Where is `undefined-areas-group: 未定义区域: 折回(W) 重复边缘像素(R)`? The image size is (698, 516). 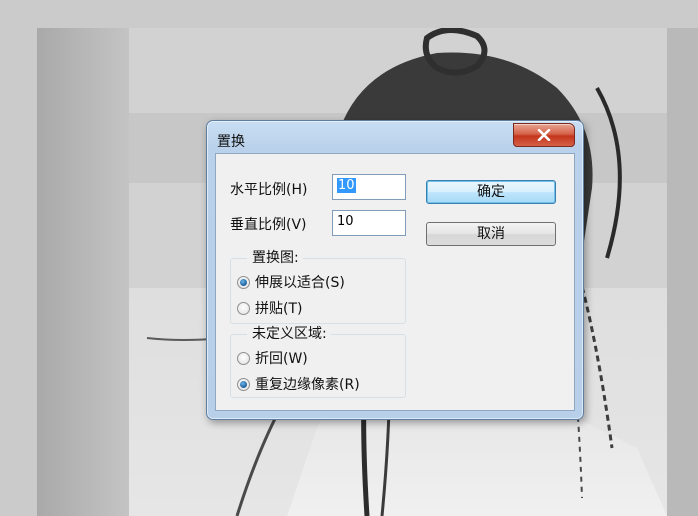 undefined-areas-group: 未定义区域: 折回(W) 重复边缘像素(R) is located at coordinates (318, 362).